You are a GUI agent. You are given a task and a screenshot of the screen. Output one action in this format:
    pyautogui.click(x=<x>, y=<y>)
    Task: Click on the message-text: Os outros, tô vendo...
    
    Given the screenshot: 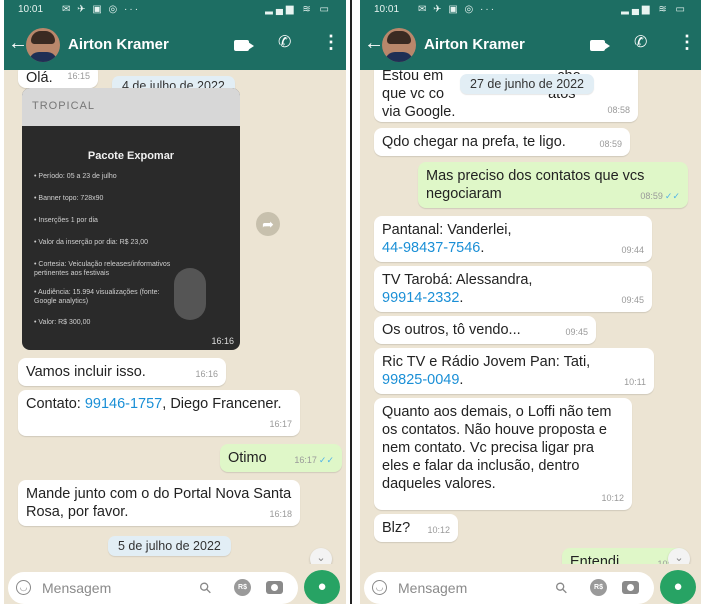 What is the action you would take?
    pyautogui.click(x=451, y=330)
    